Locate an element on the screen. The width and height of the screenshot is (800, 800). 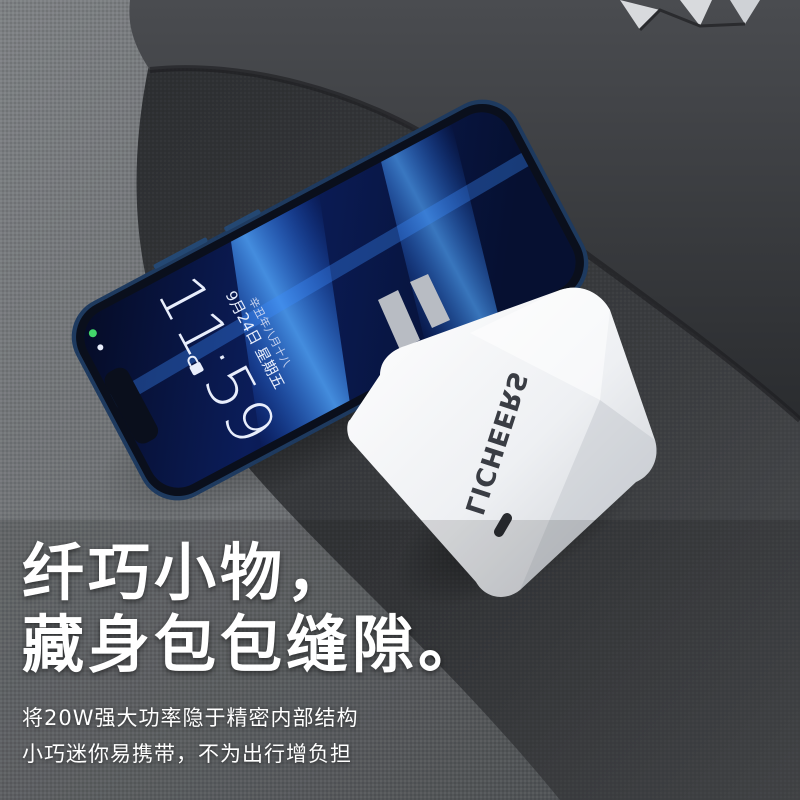
subheadline-line-1: 将20W强大功率隐于精密内部结构 is located at coordinates (190, 718).